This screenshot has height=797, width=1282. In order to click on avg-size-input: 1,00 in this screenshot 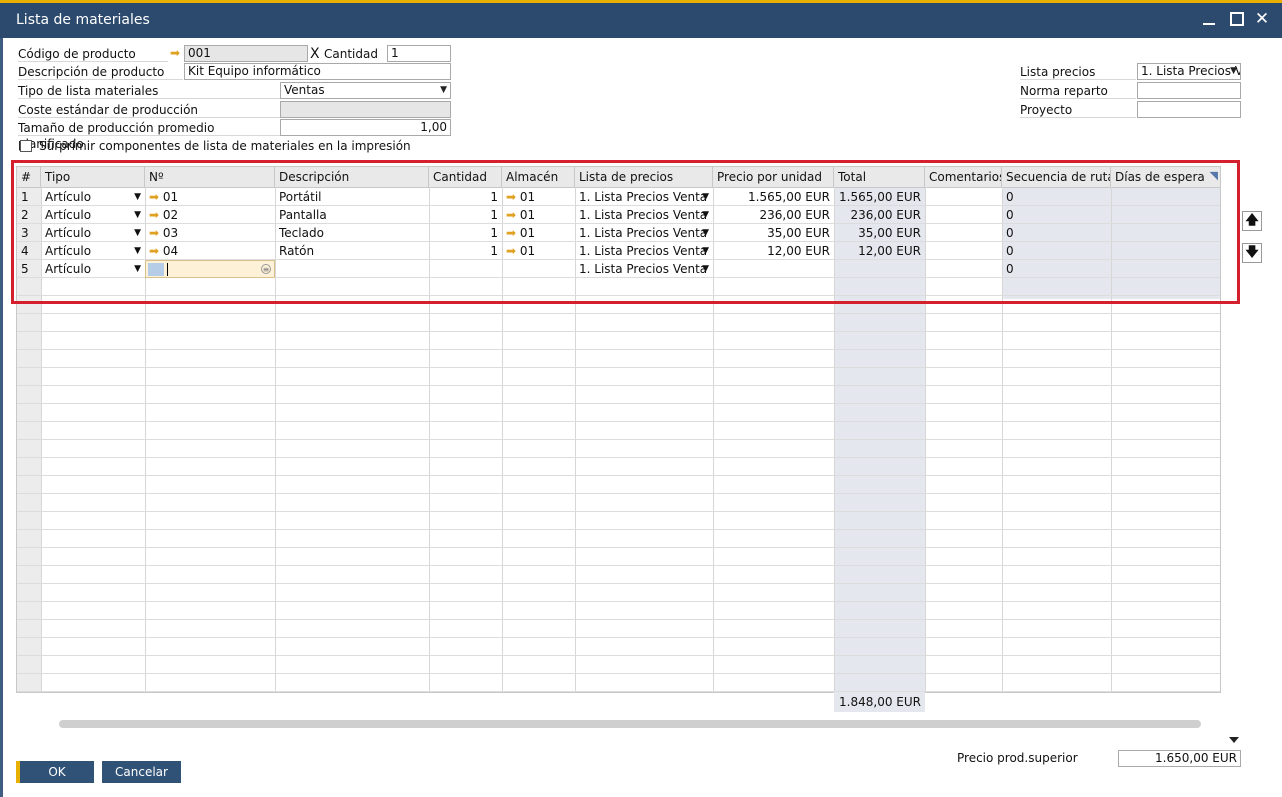, I will do `click(365, 127)`.